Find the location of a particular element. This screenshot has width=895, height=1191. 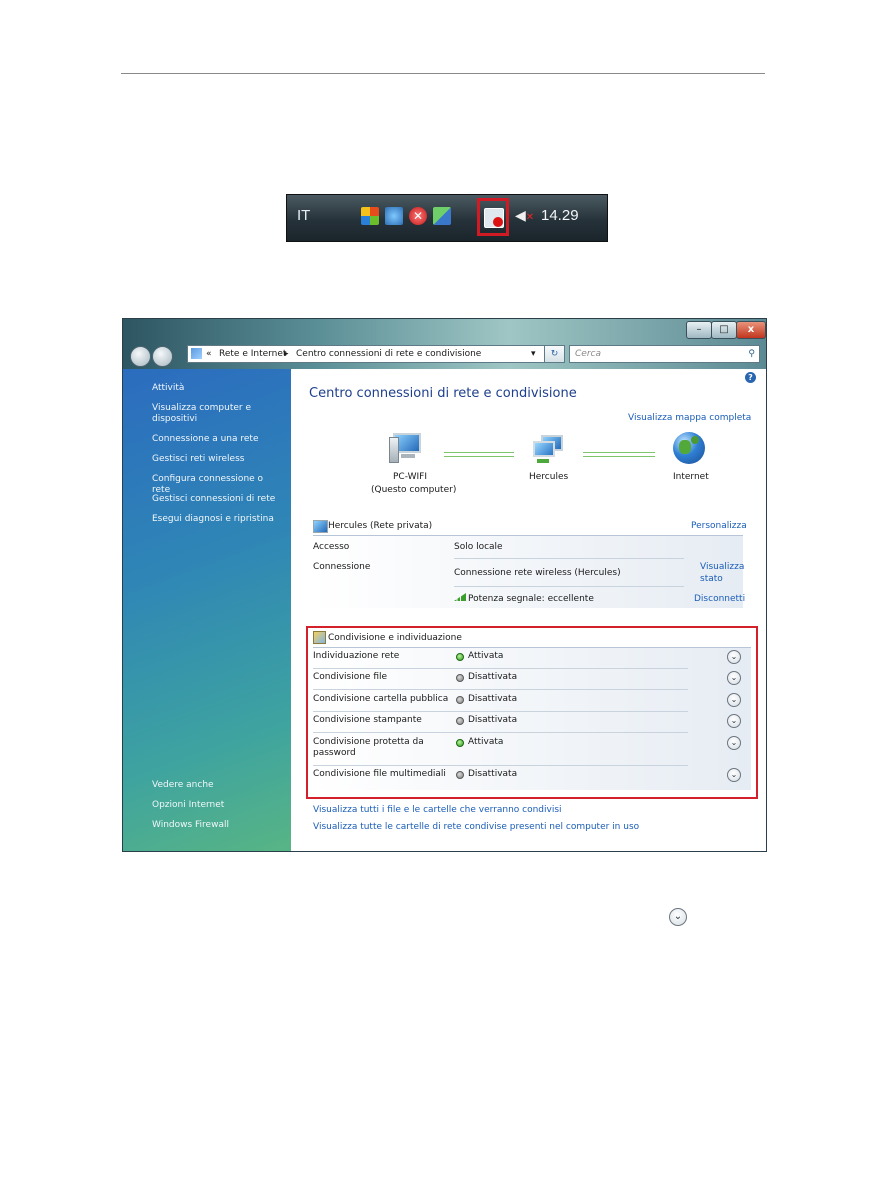

refresh-button: ↻ is located at coordinates (554, 354).